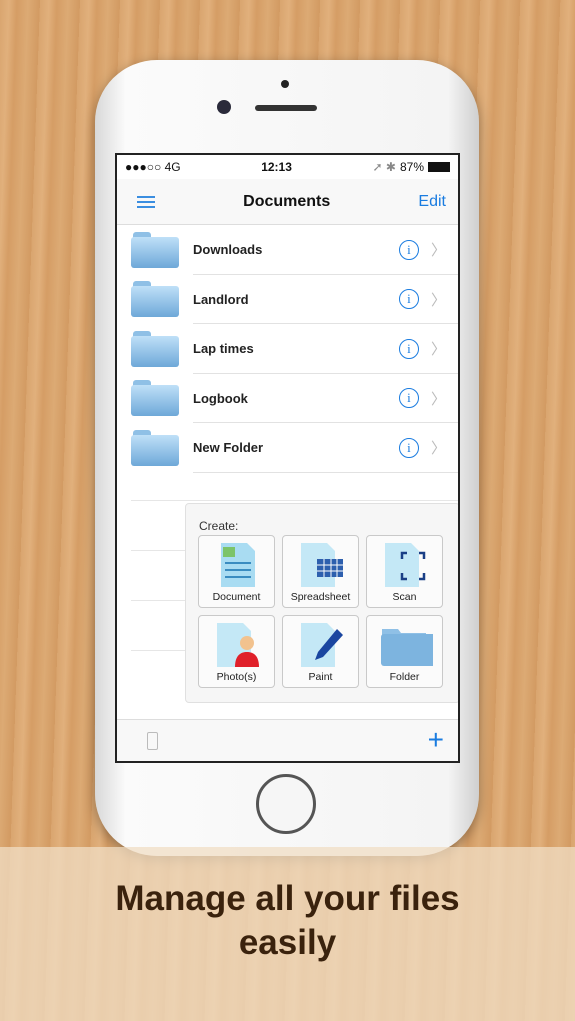  I want to click on folder-name: Lap times, so click(223, 349).